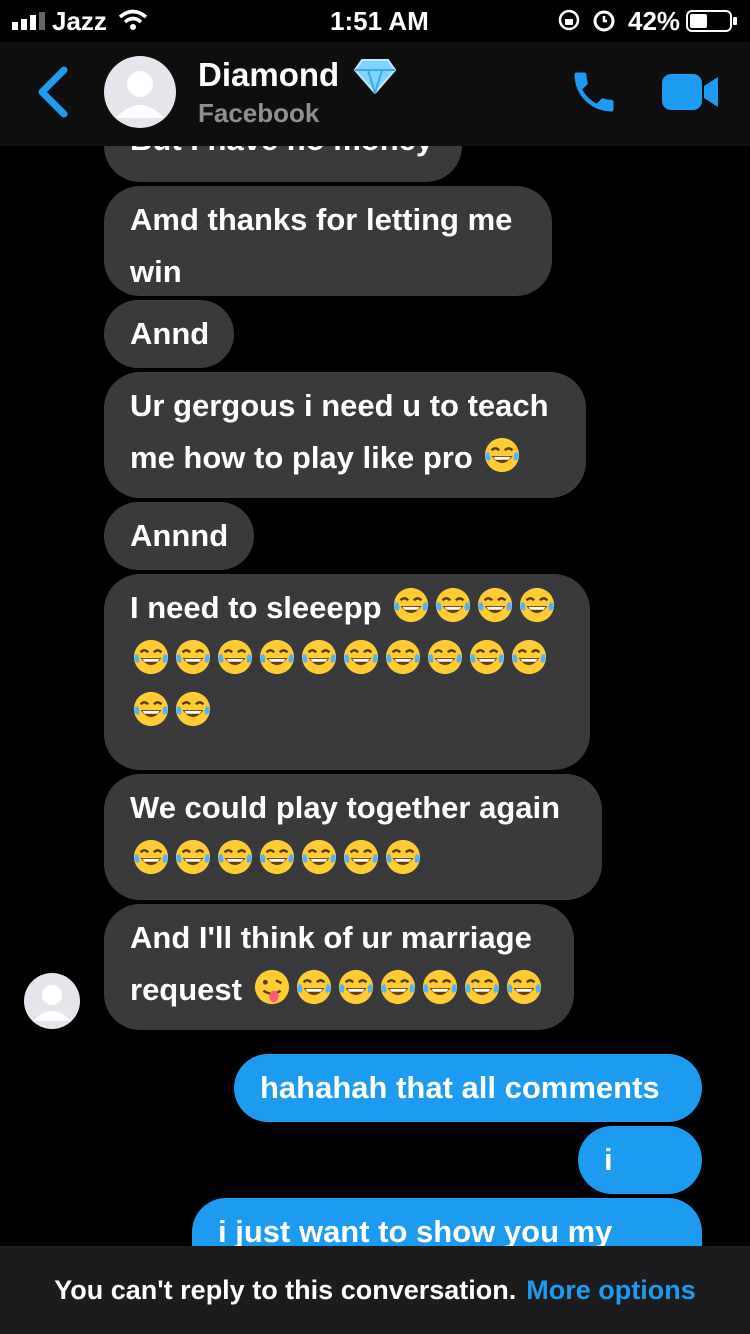  What do you see at coordinates (79, 21) in the screenshot?
I see `carrier-label: Jazz` at bounding box center [79, 21].